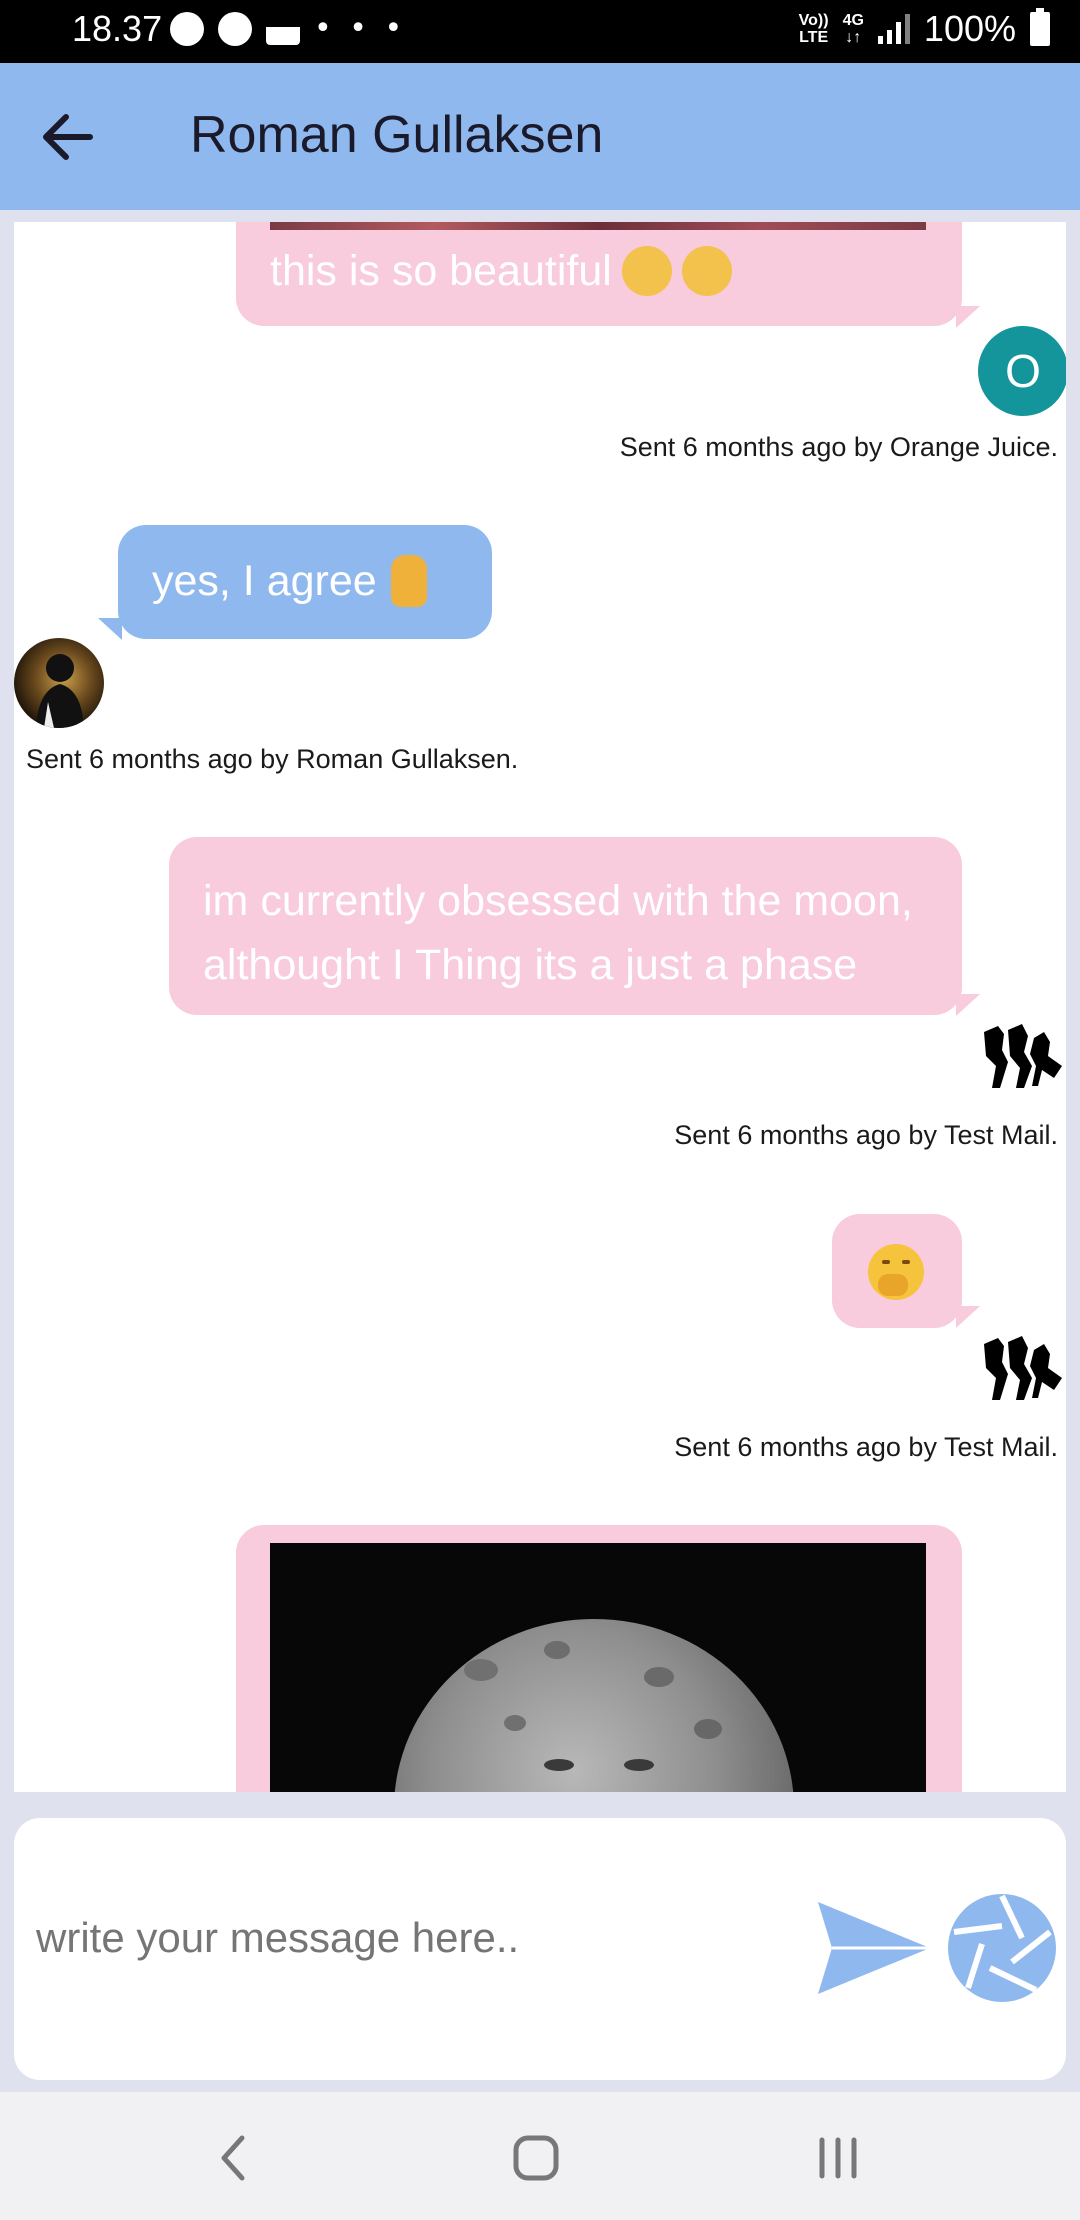 This screenshot has width=1080, height=2220. I want to click on message-meta: Sent 6 months ago by Roman Gullaksen., so click(272, 759).